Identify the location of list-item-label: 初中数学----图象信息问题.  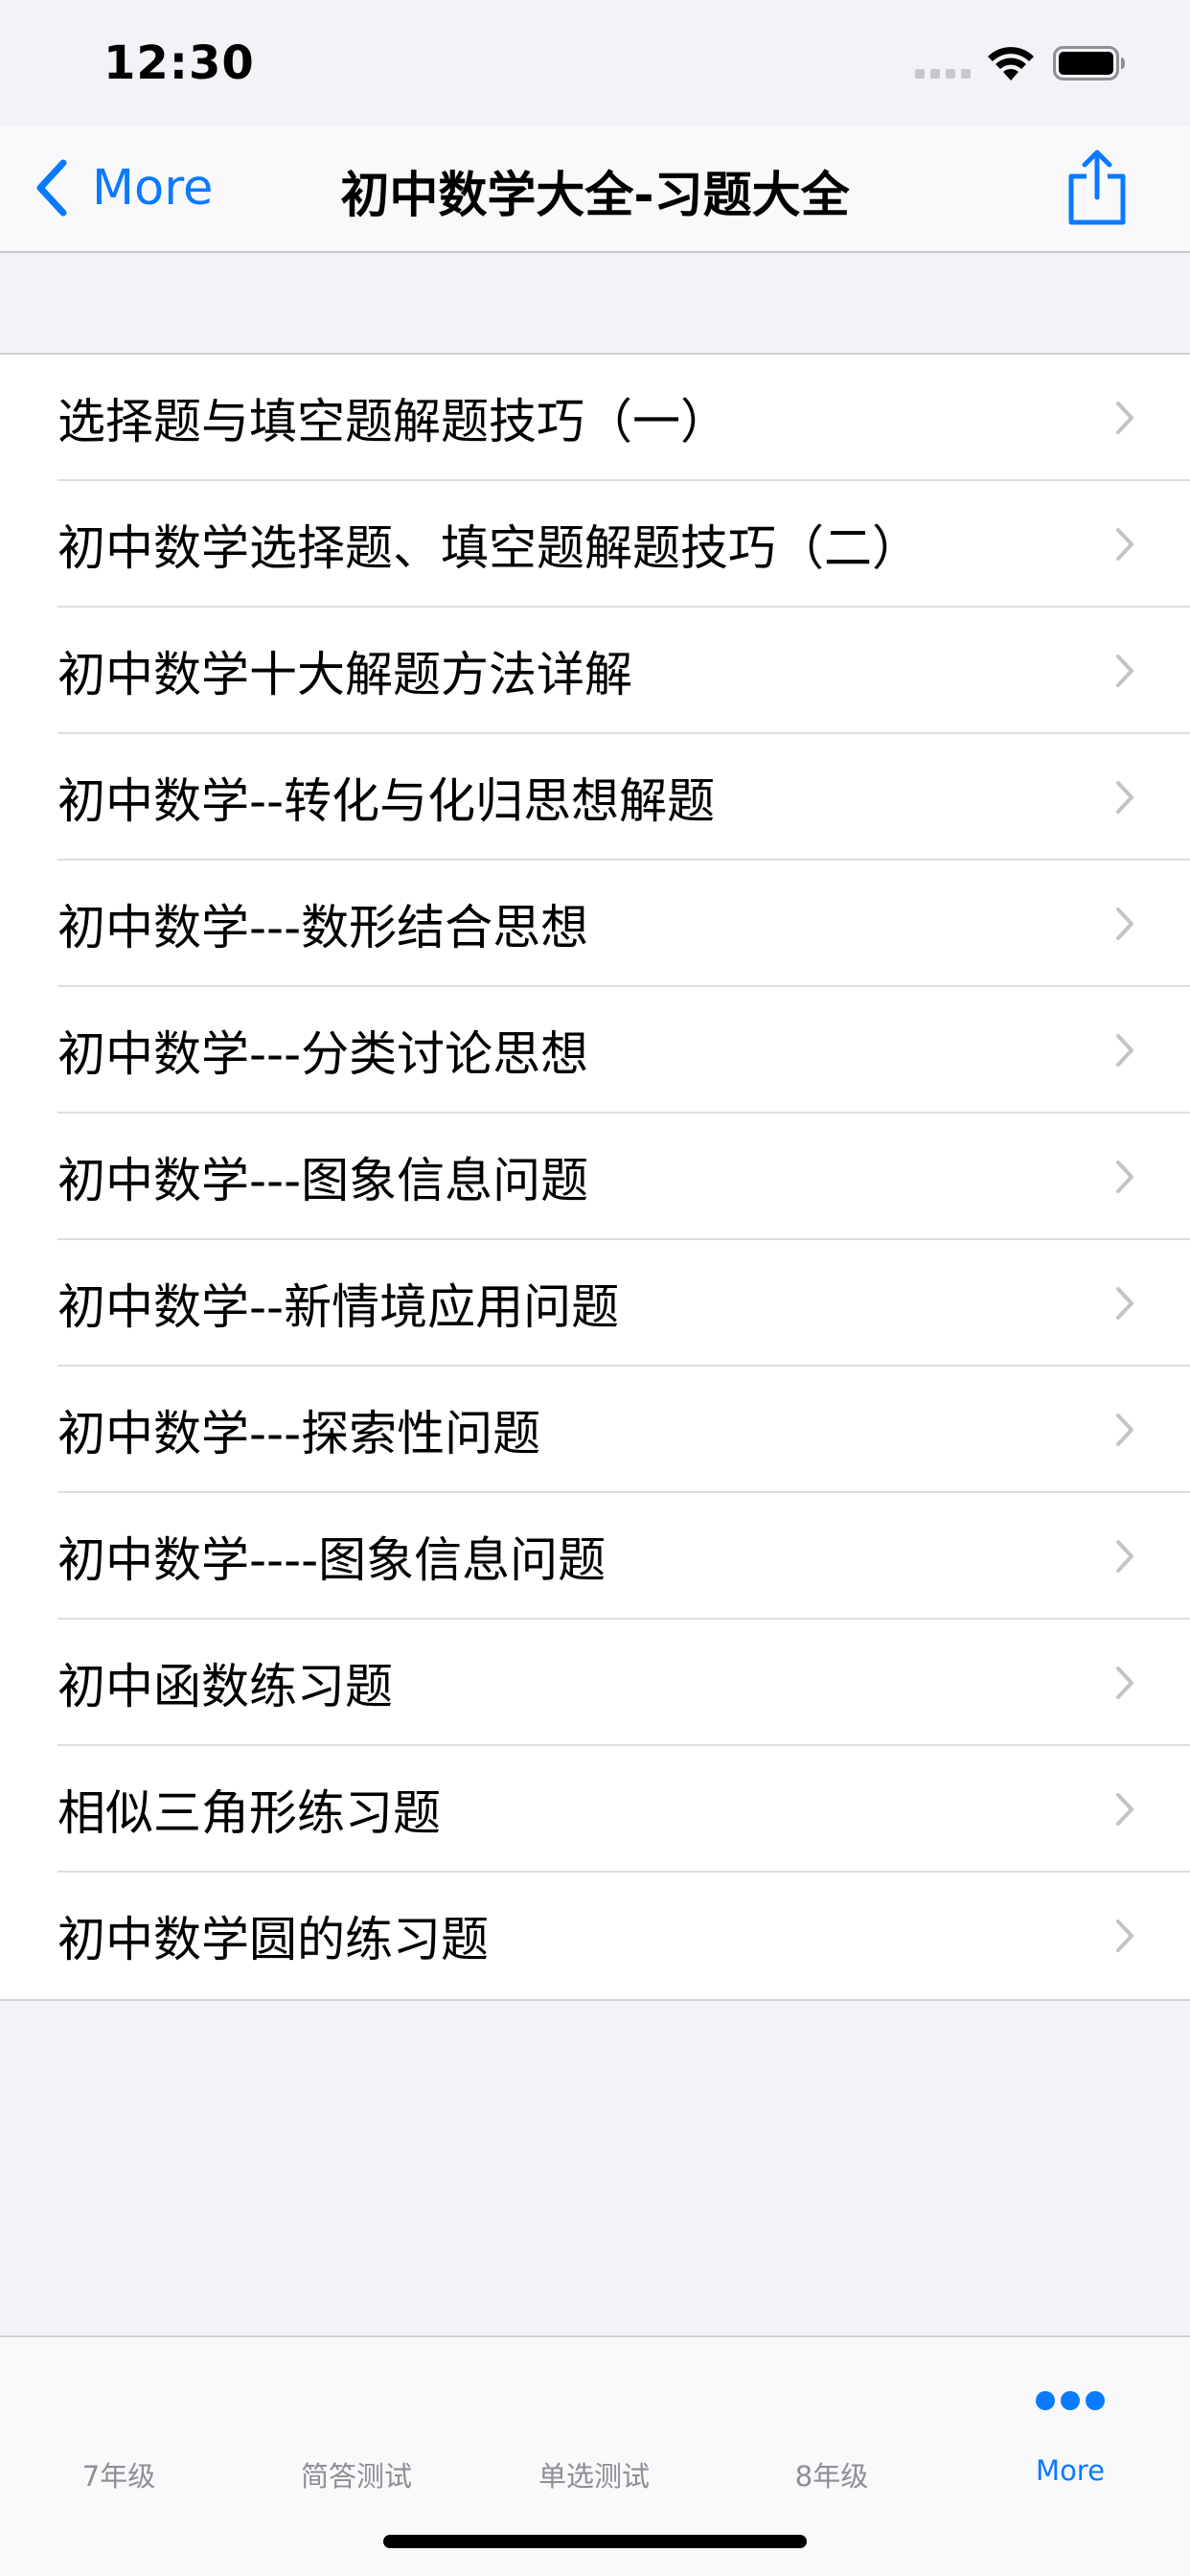
(332, 1560).